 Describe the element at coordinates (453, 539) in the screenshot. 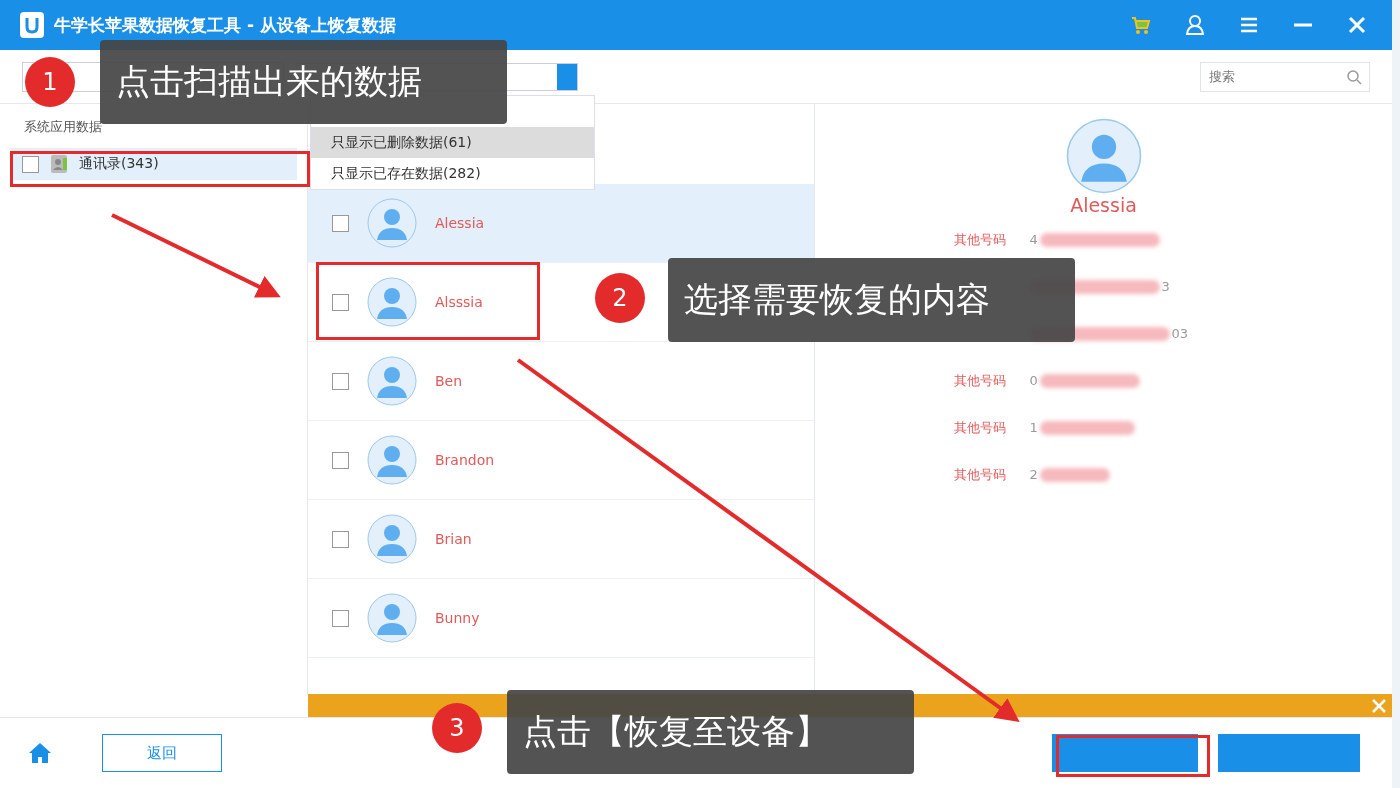

I see `contact-name: Brian` at that location.